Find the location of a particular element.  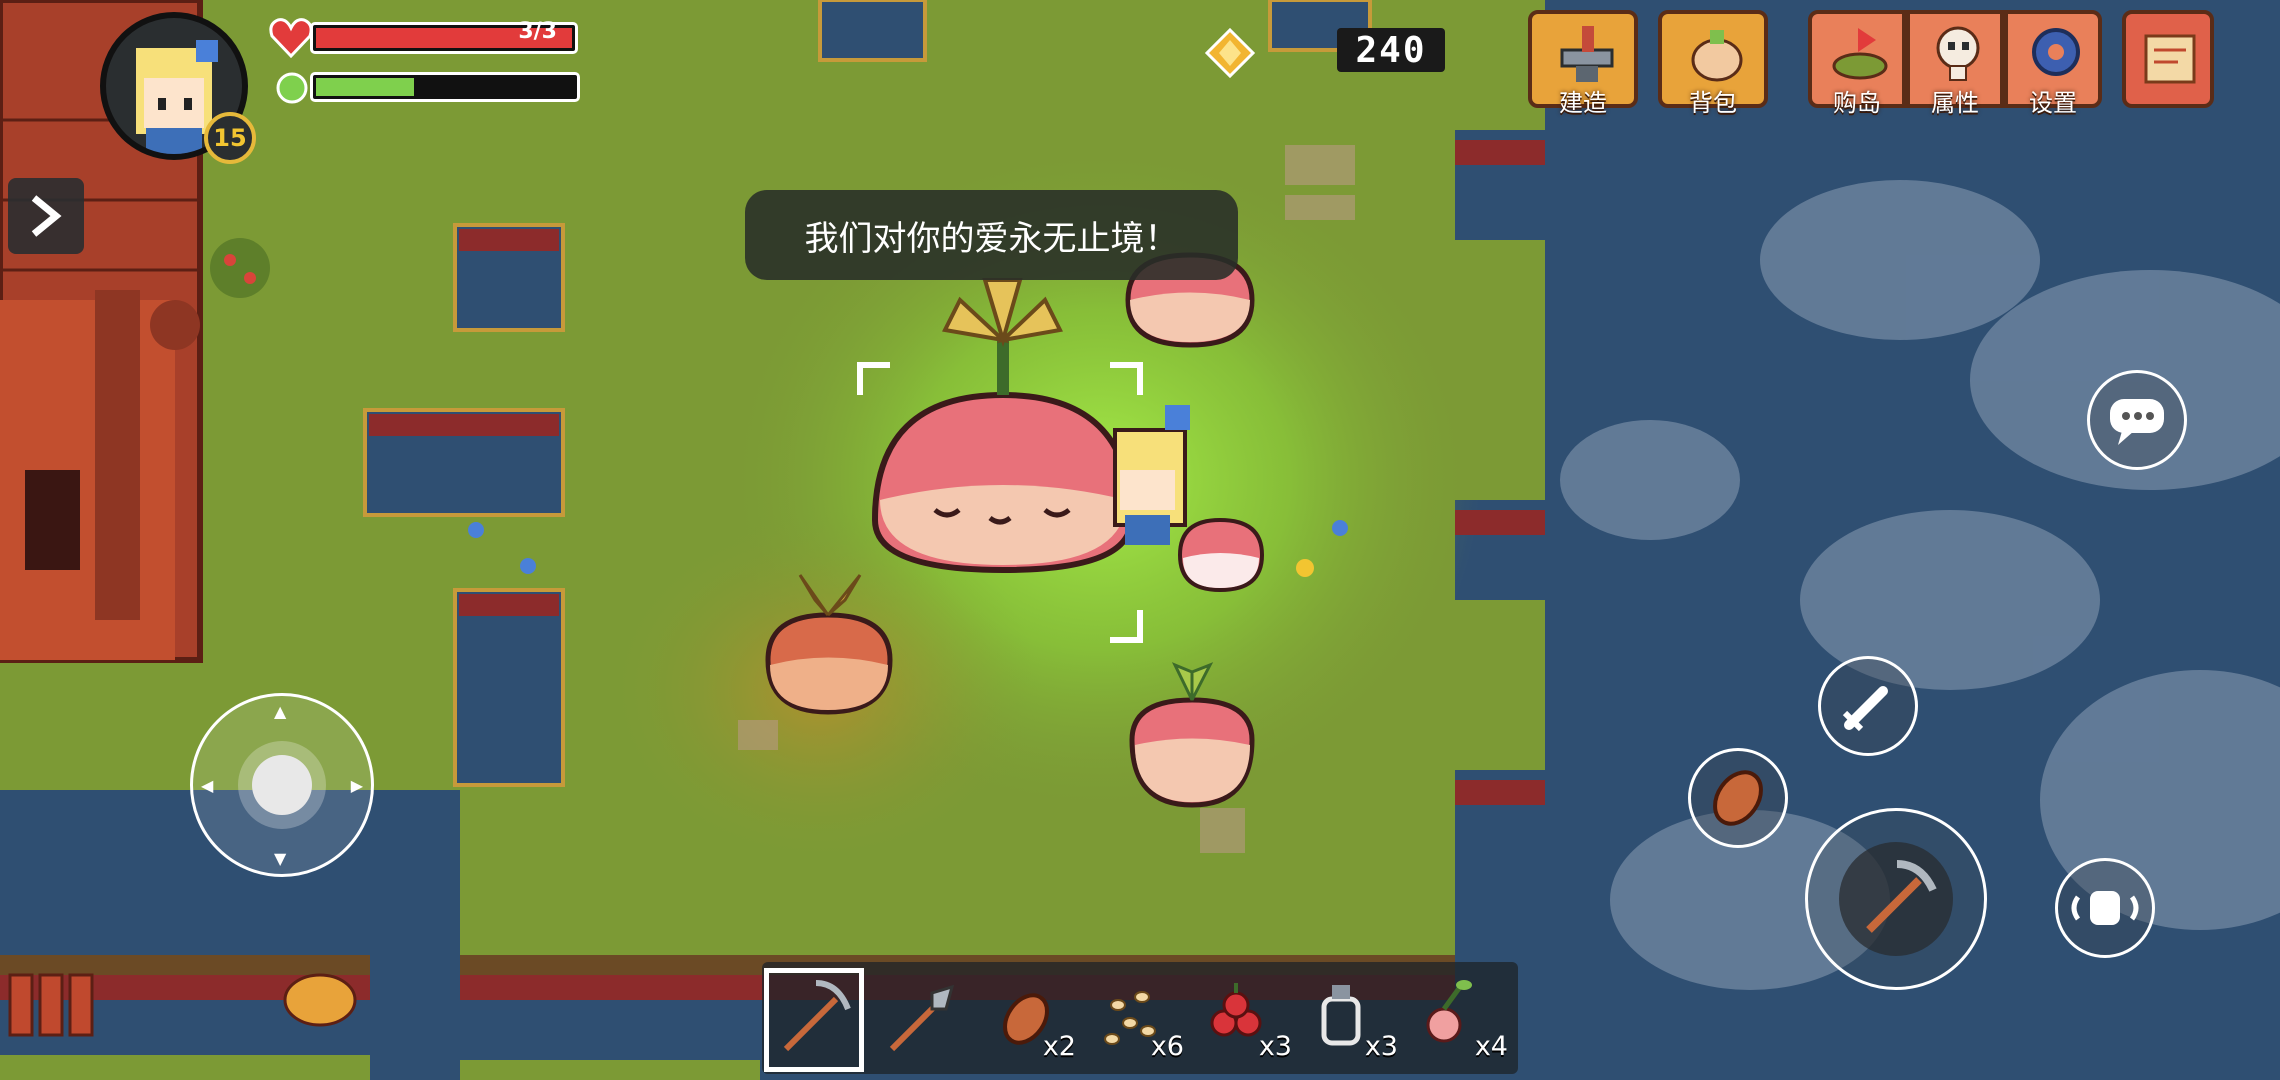

shovel-icon is located at coordinates (922, 1018).